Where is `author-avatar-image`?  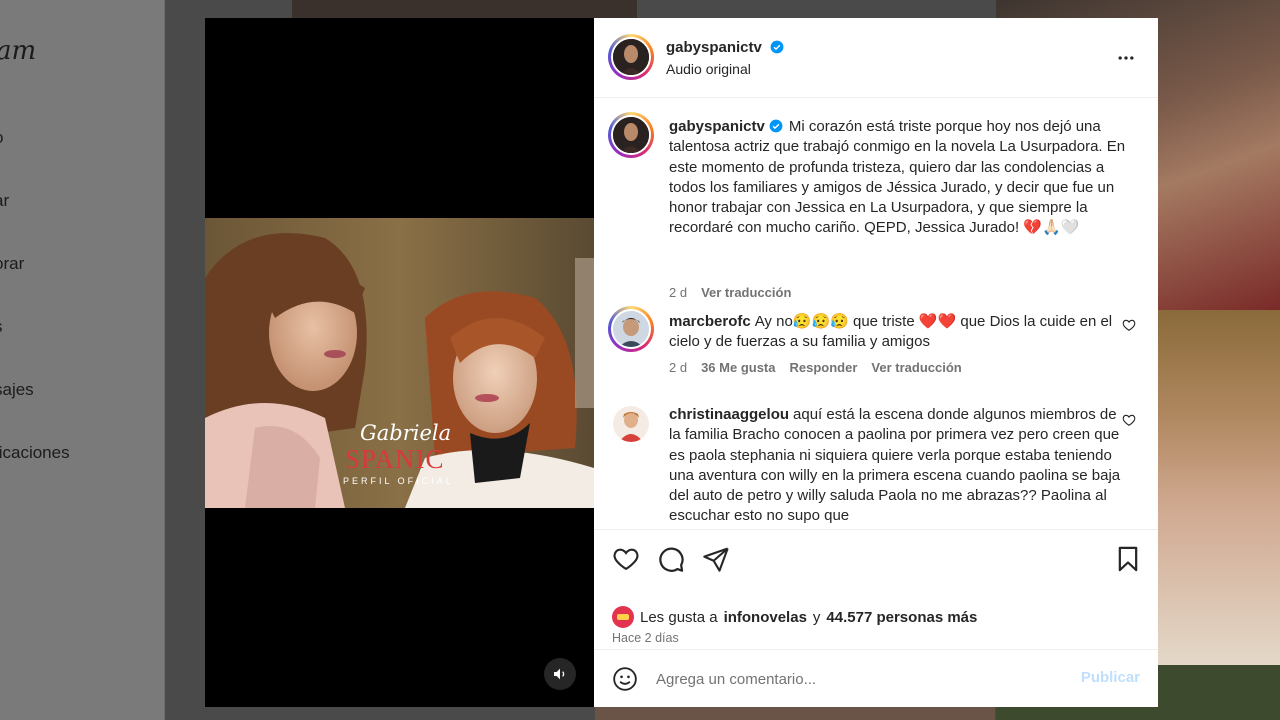 author-avatar-image is located at coordinates (631, 57).